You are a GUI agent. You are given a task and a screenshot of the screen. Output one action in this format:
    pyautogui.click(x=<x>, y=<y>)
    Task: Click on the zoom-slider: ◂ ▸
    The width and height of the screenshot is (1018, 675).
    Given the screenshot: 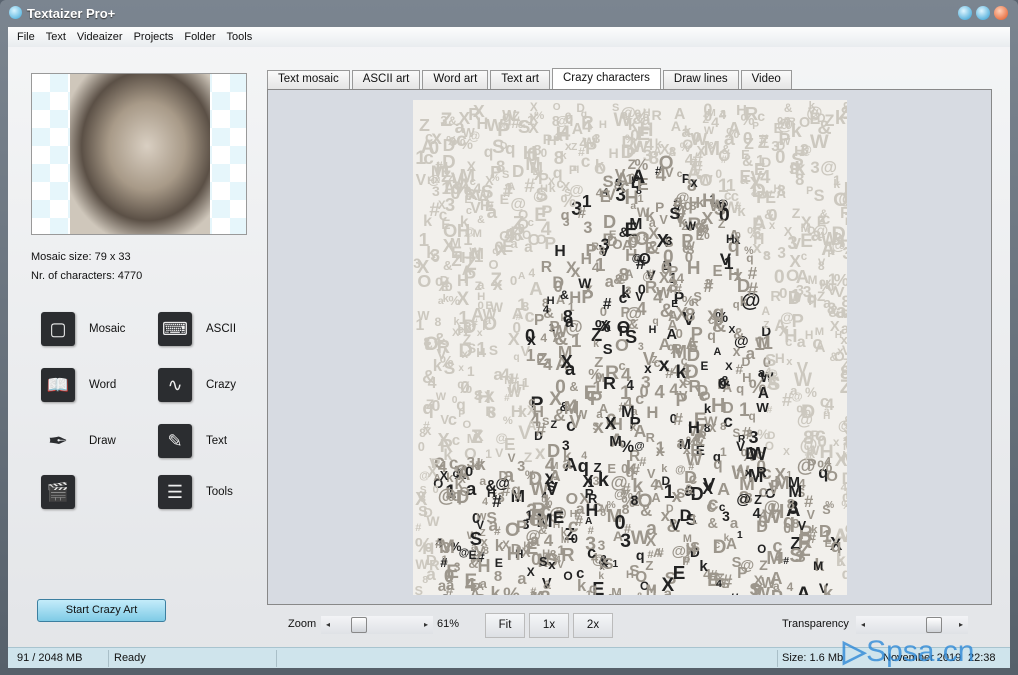 What is the action you would take?
    pyautogui.click(x=377, y=625)
    